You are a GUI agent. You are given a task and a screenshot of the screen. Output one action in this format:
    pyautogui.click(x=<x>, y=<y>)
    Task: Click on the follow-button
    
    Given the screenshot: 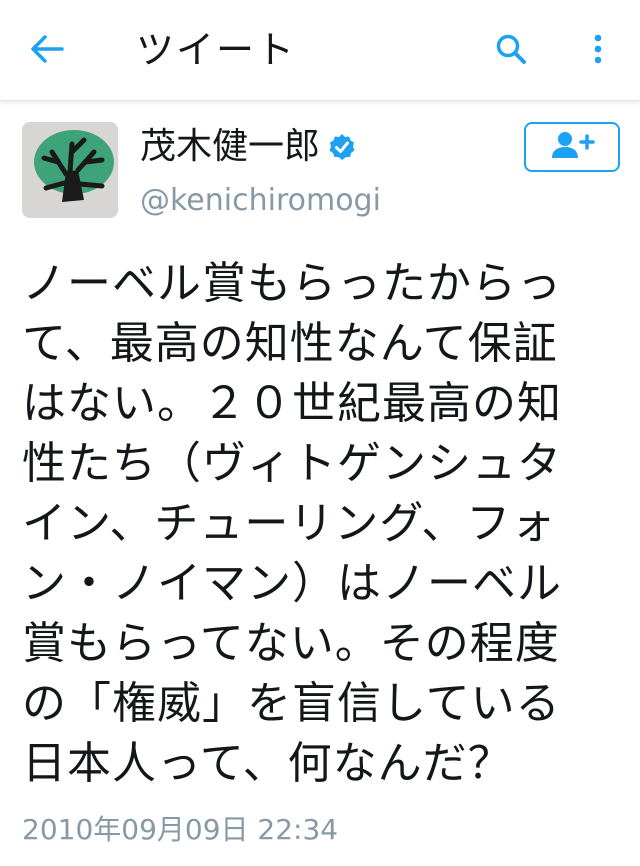 What is the action you would take?
    pyautogui.click(x=572, y=147)
    